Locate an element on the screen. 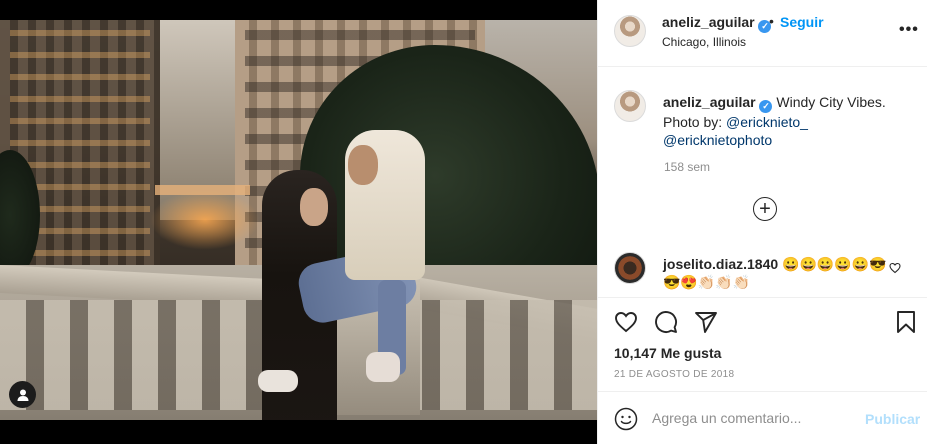  author-avatar is located at coordinates (630, 31).